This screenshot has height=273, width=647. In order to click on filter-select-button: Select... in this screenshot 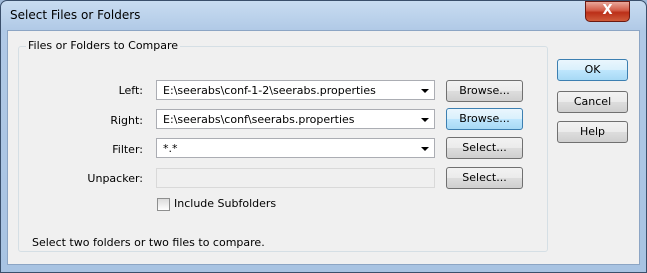, I will do `click(484, 148)`.